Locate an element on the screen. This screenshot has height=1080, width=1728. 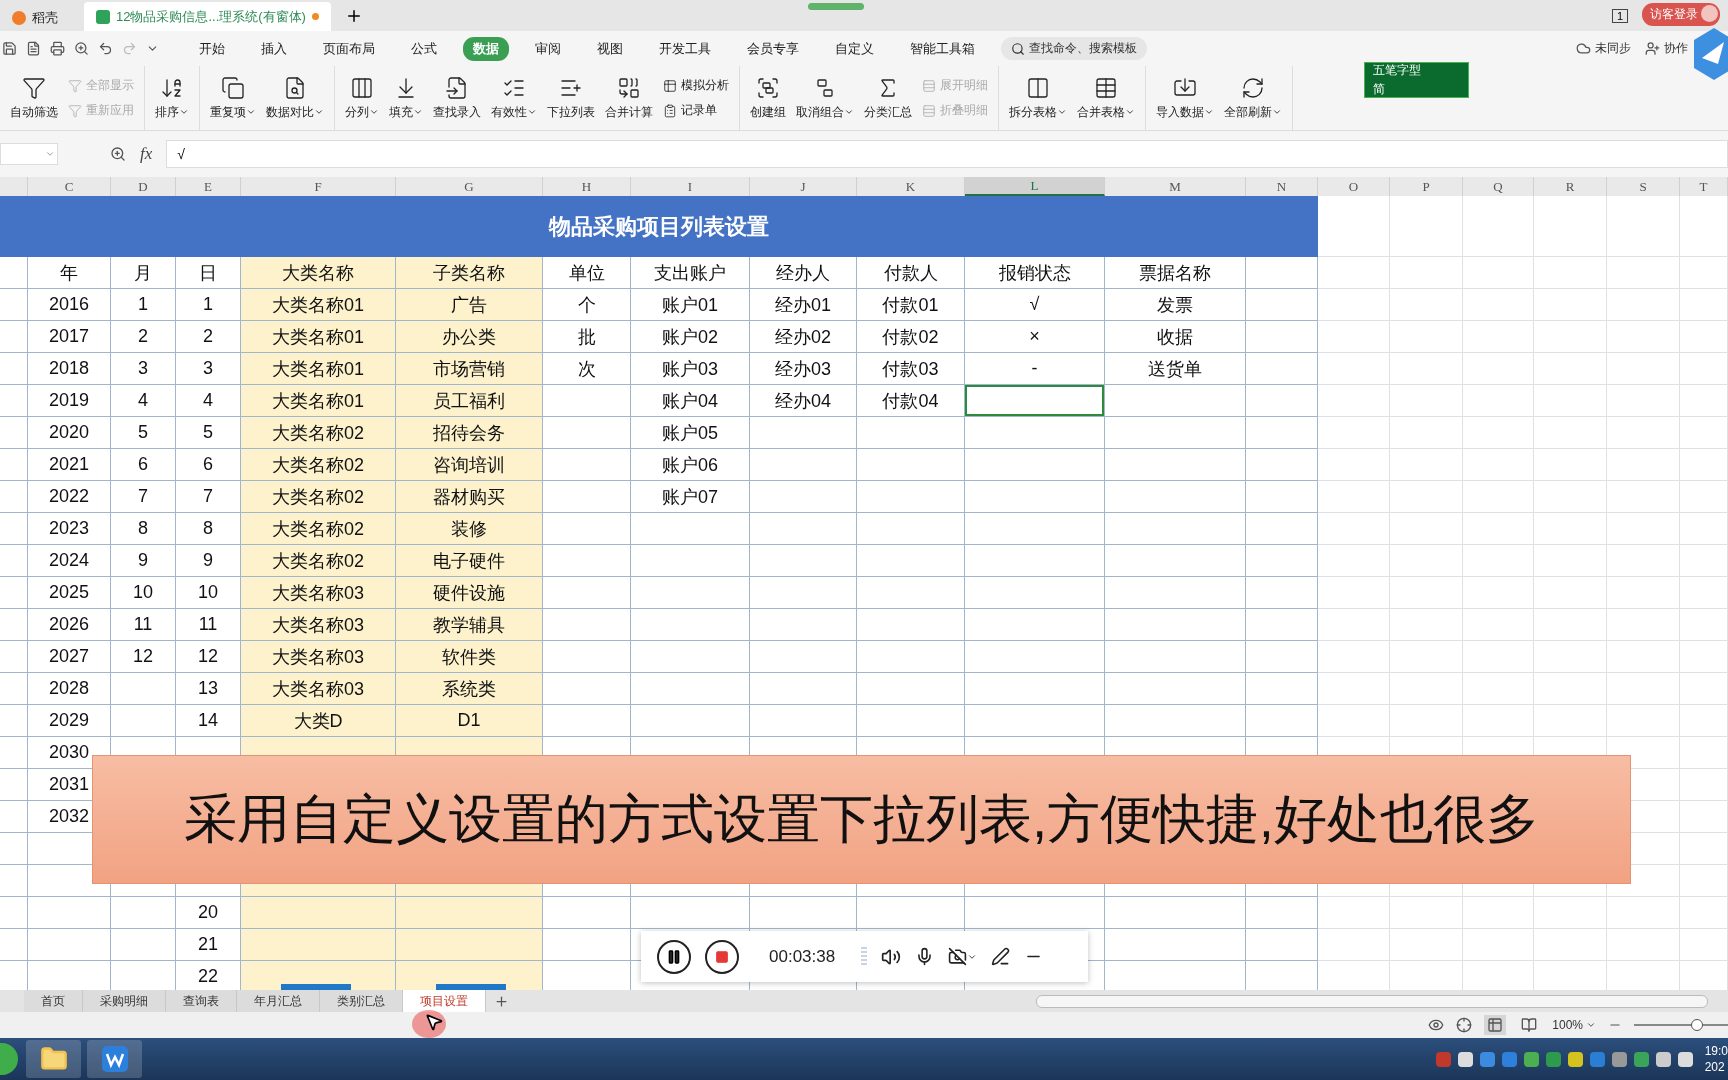
menu-tab: 开发工具 is located at coordinates (685, 48).